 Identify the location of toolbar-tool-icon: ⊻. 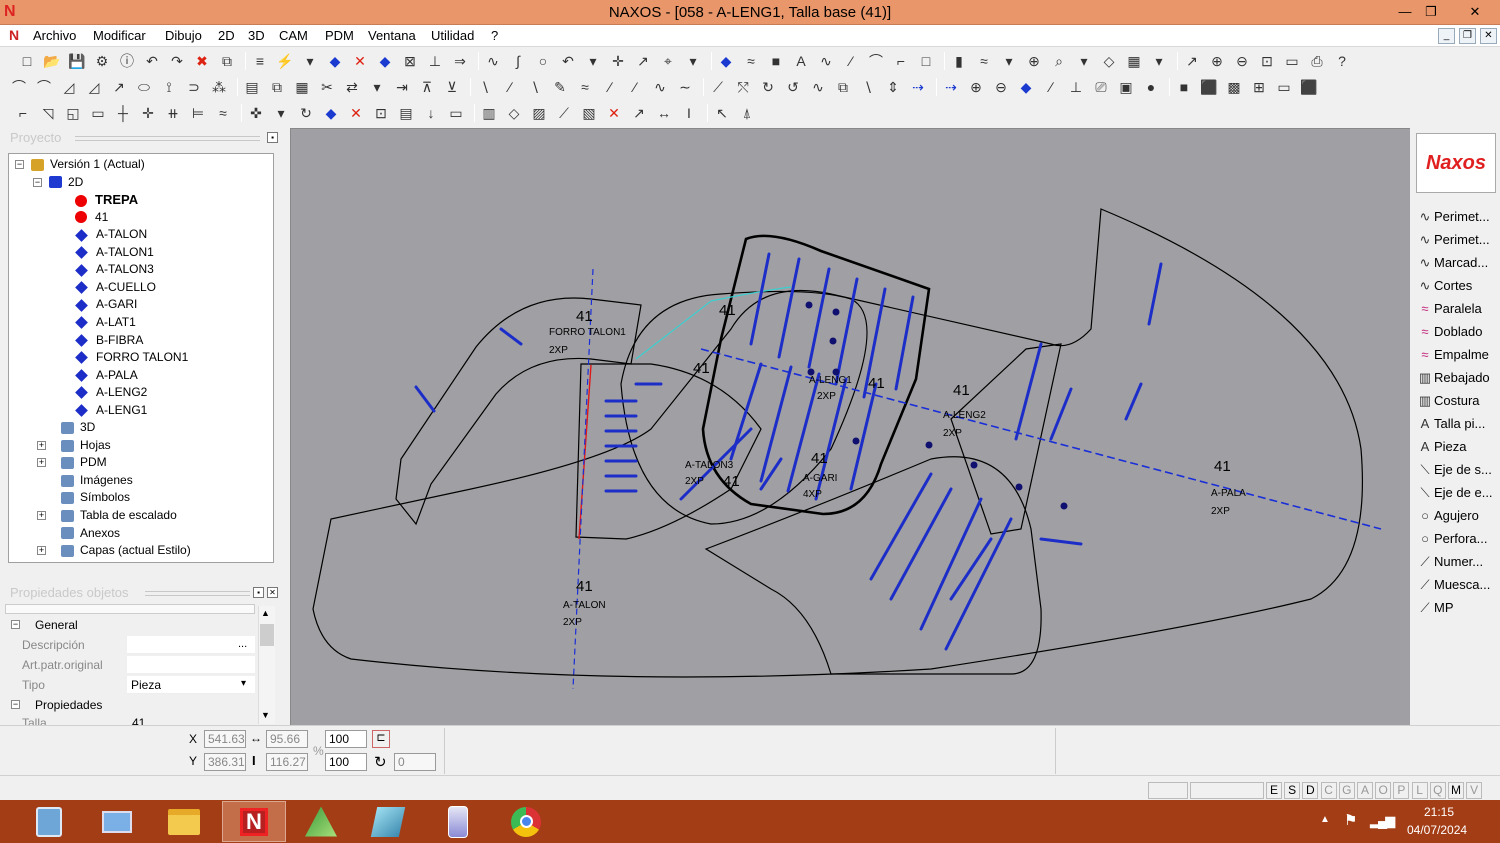
(452, 87).